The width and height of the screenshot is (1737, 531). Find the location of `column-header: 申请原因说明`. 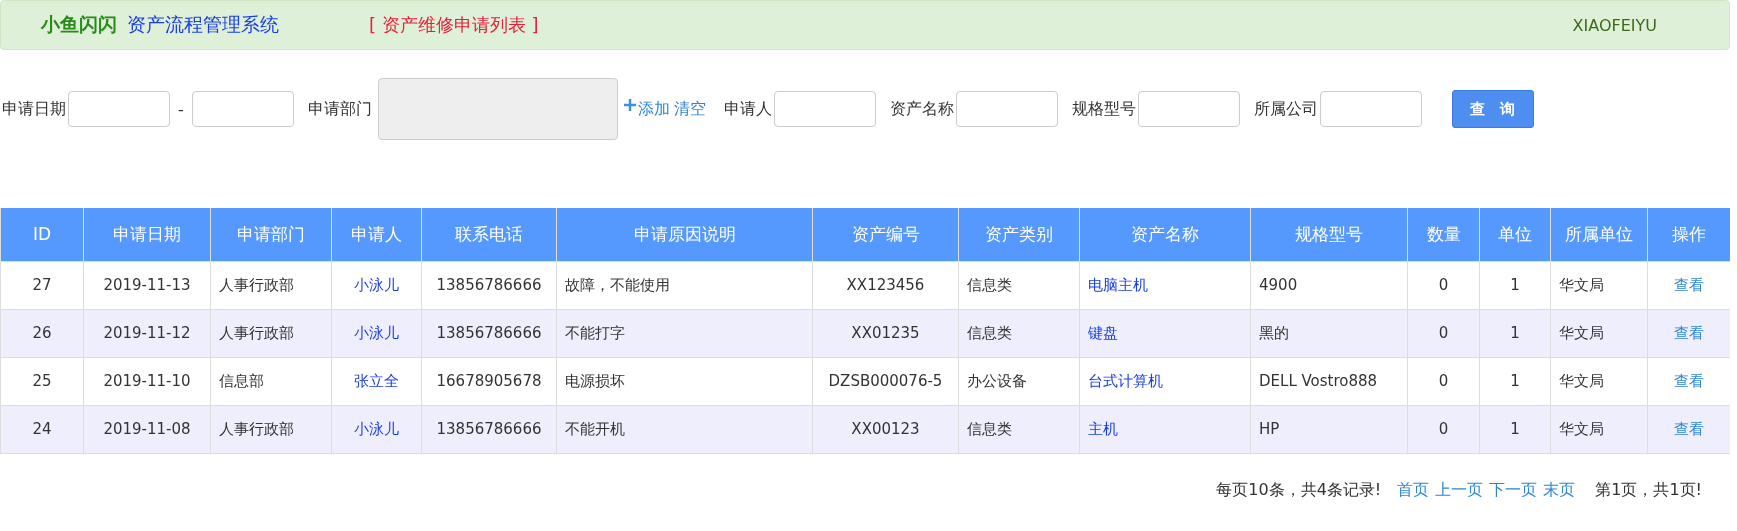

column-header: 申请原因说明 is located at coordinates (684, 234).